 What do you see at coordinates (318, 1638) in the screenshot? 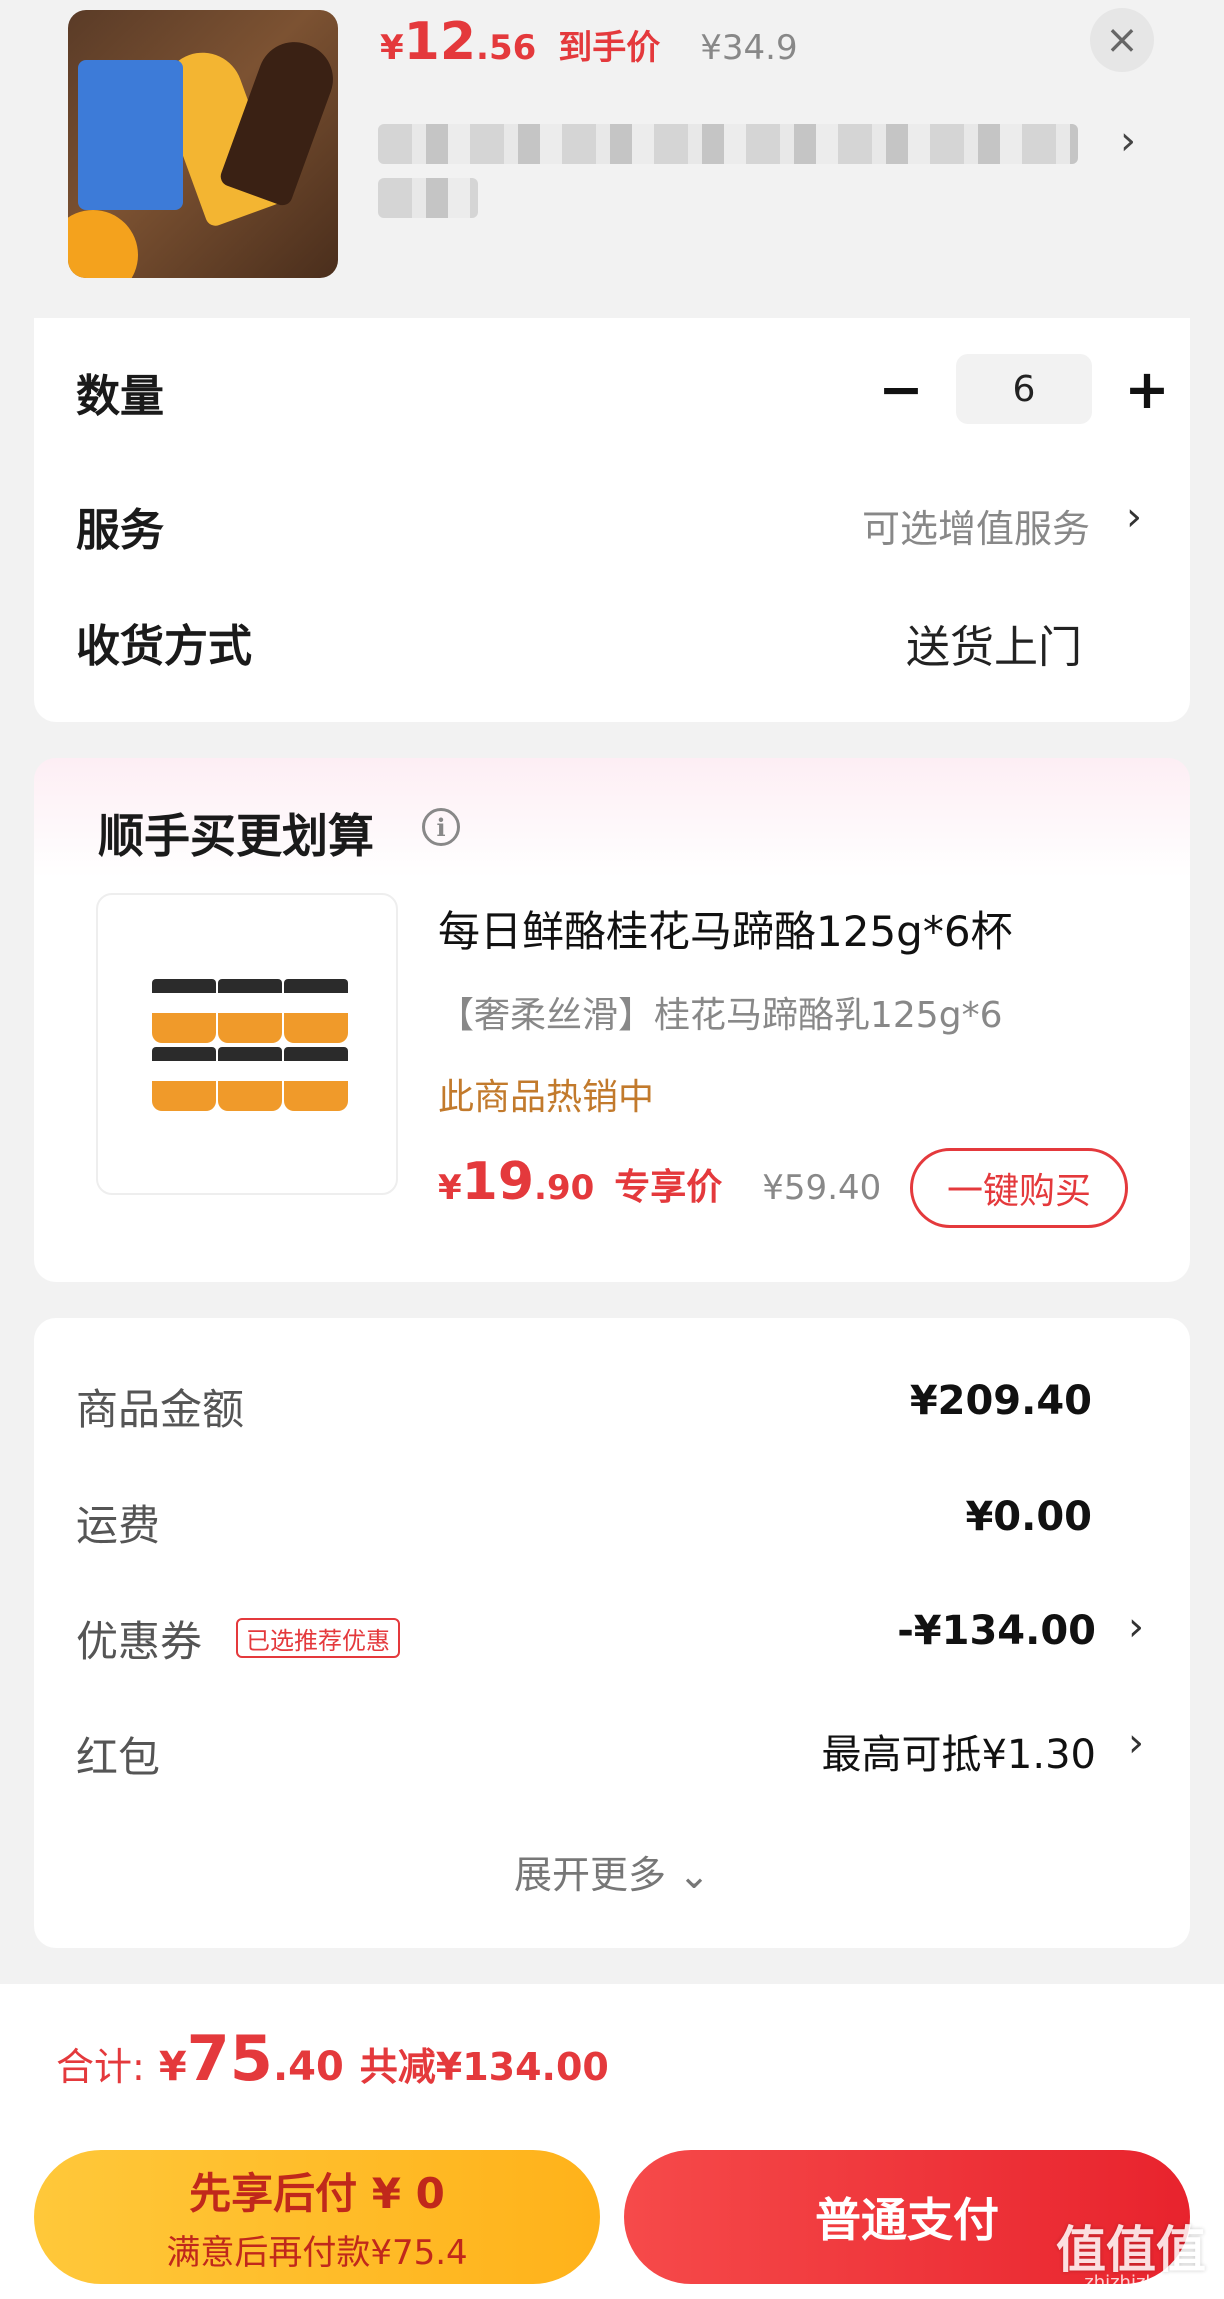
I see `coupon-tag: 已选推荐优惠` at bounding box center [318, 1638].